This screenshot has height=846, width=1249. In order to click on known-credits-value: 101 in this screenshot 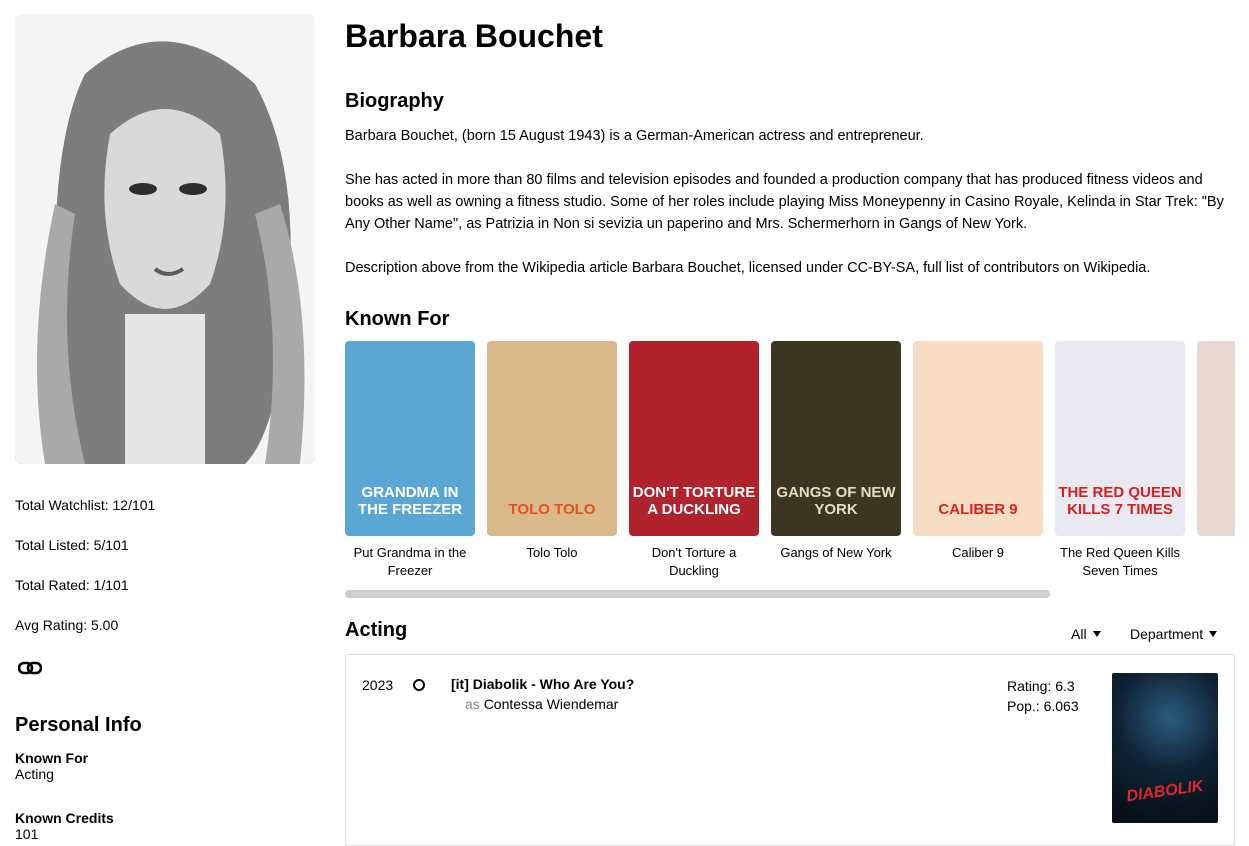, I will do `click(27, 834)`.